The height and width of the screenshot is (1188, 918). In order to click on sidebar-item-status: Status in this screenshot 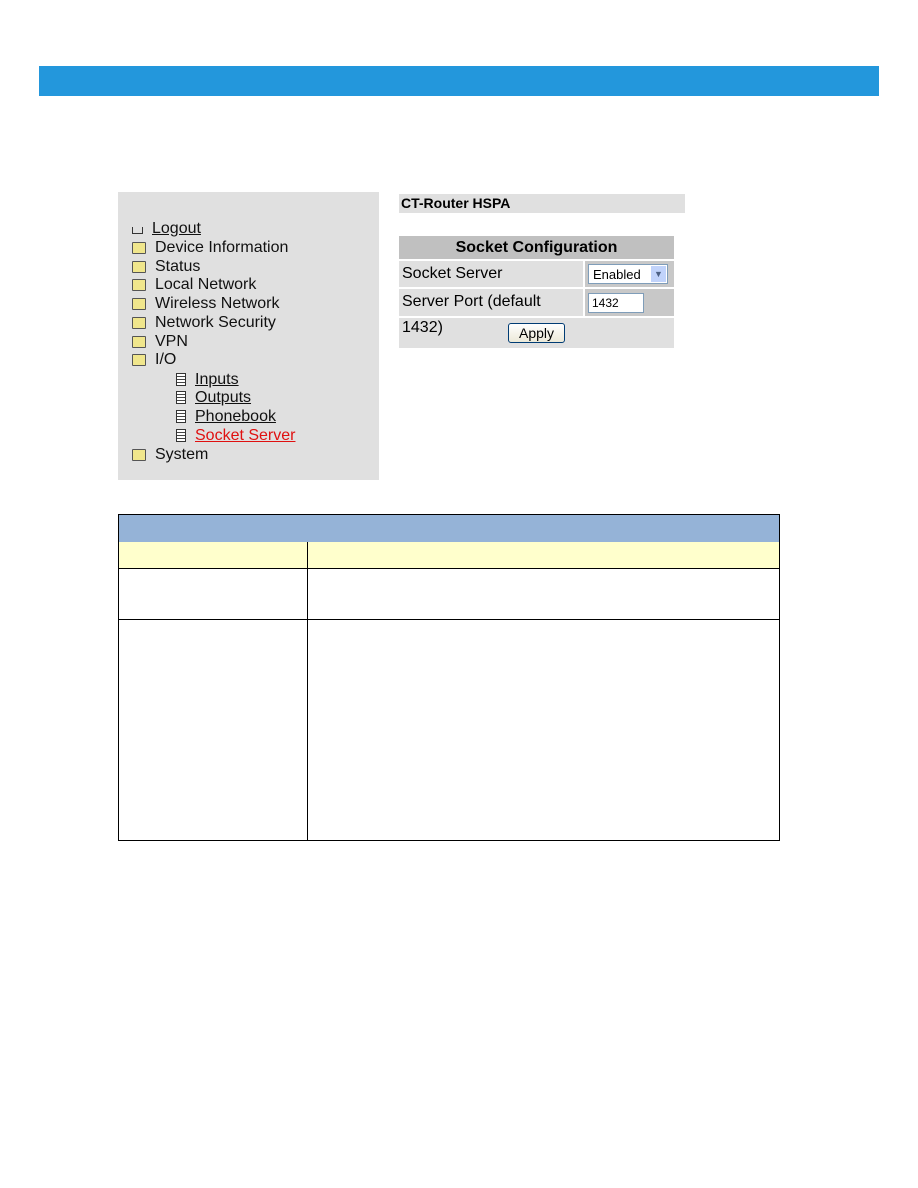, I will do `click(166, 266)`.